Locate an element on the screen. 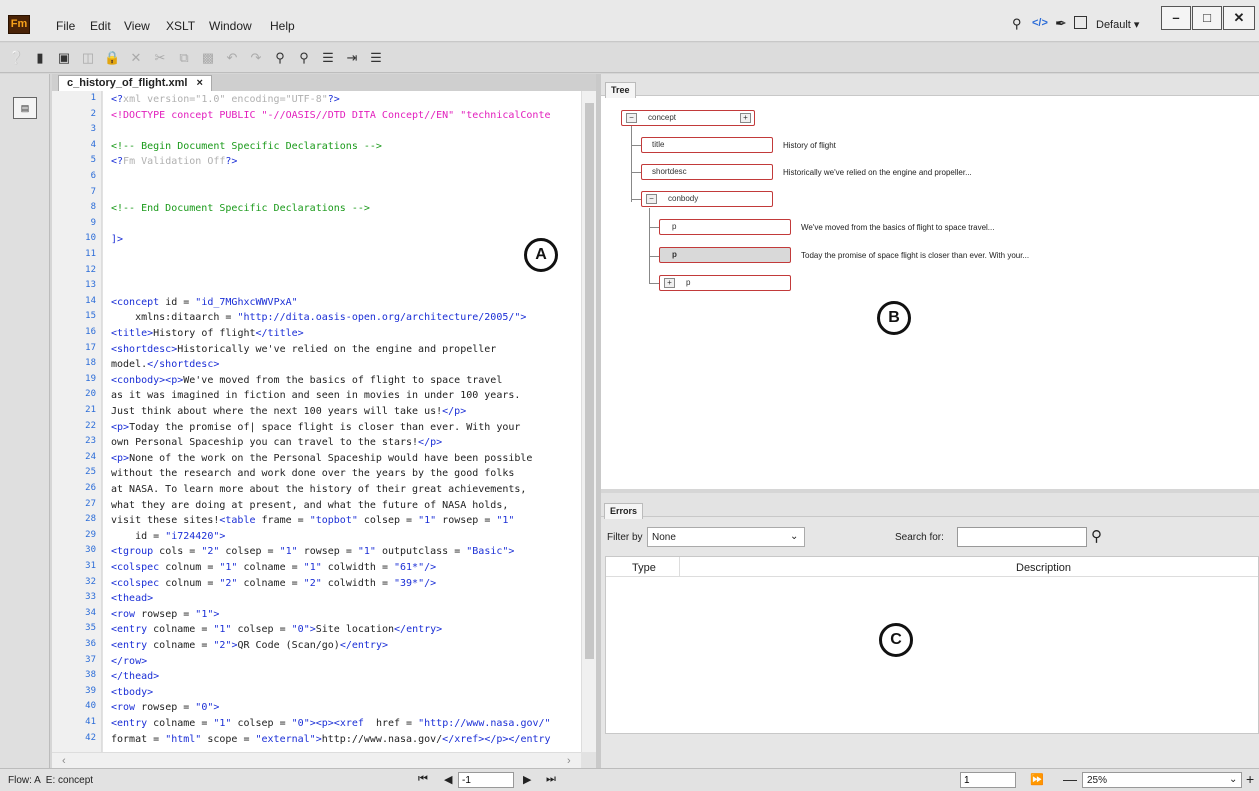  tree-node-shortdesc: shortdesc is located at coordinates (707, 172).